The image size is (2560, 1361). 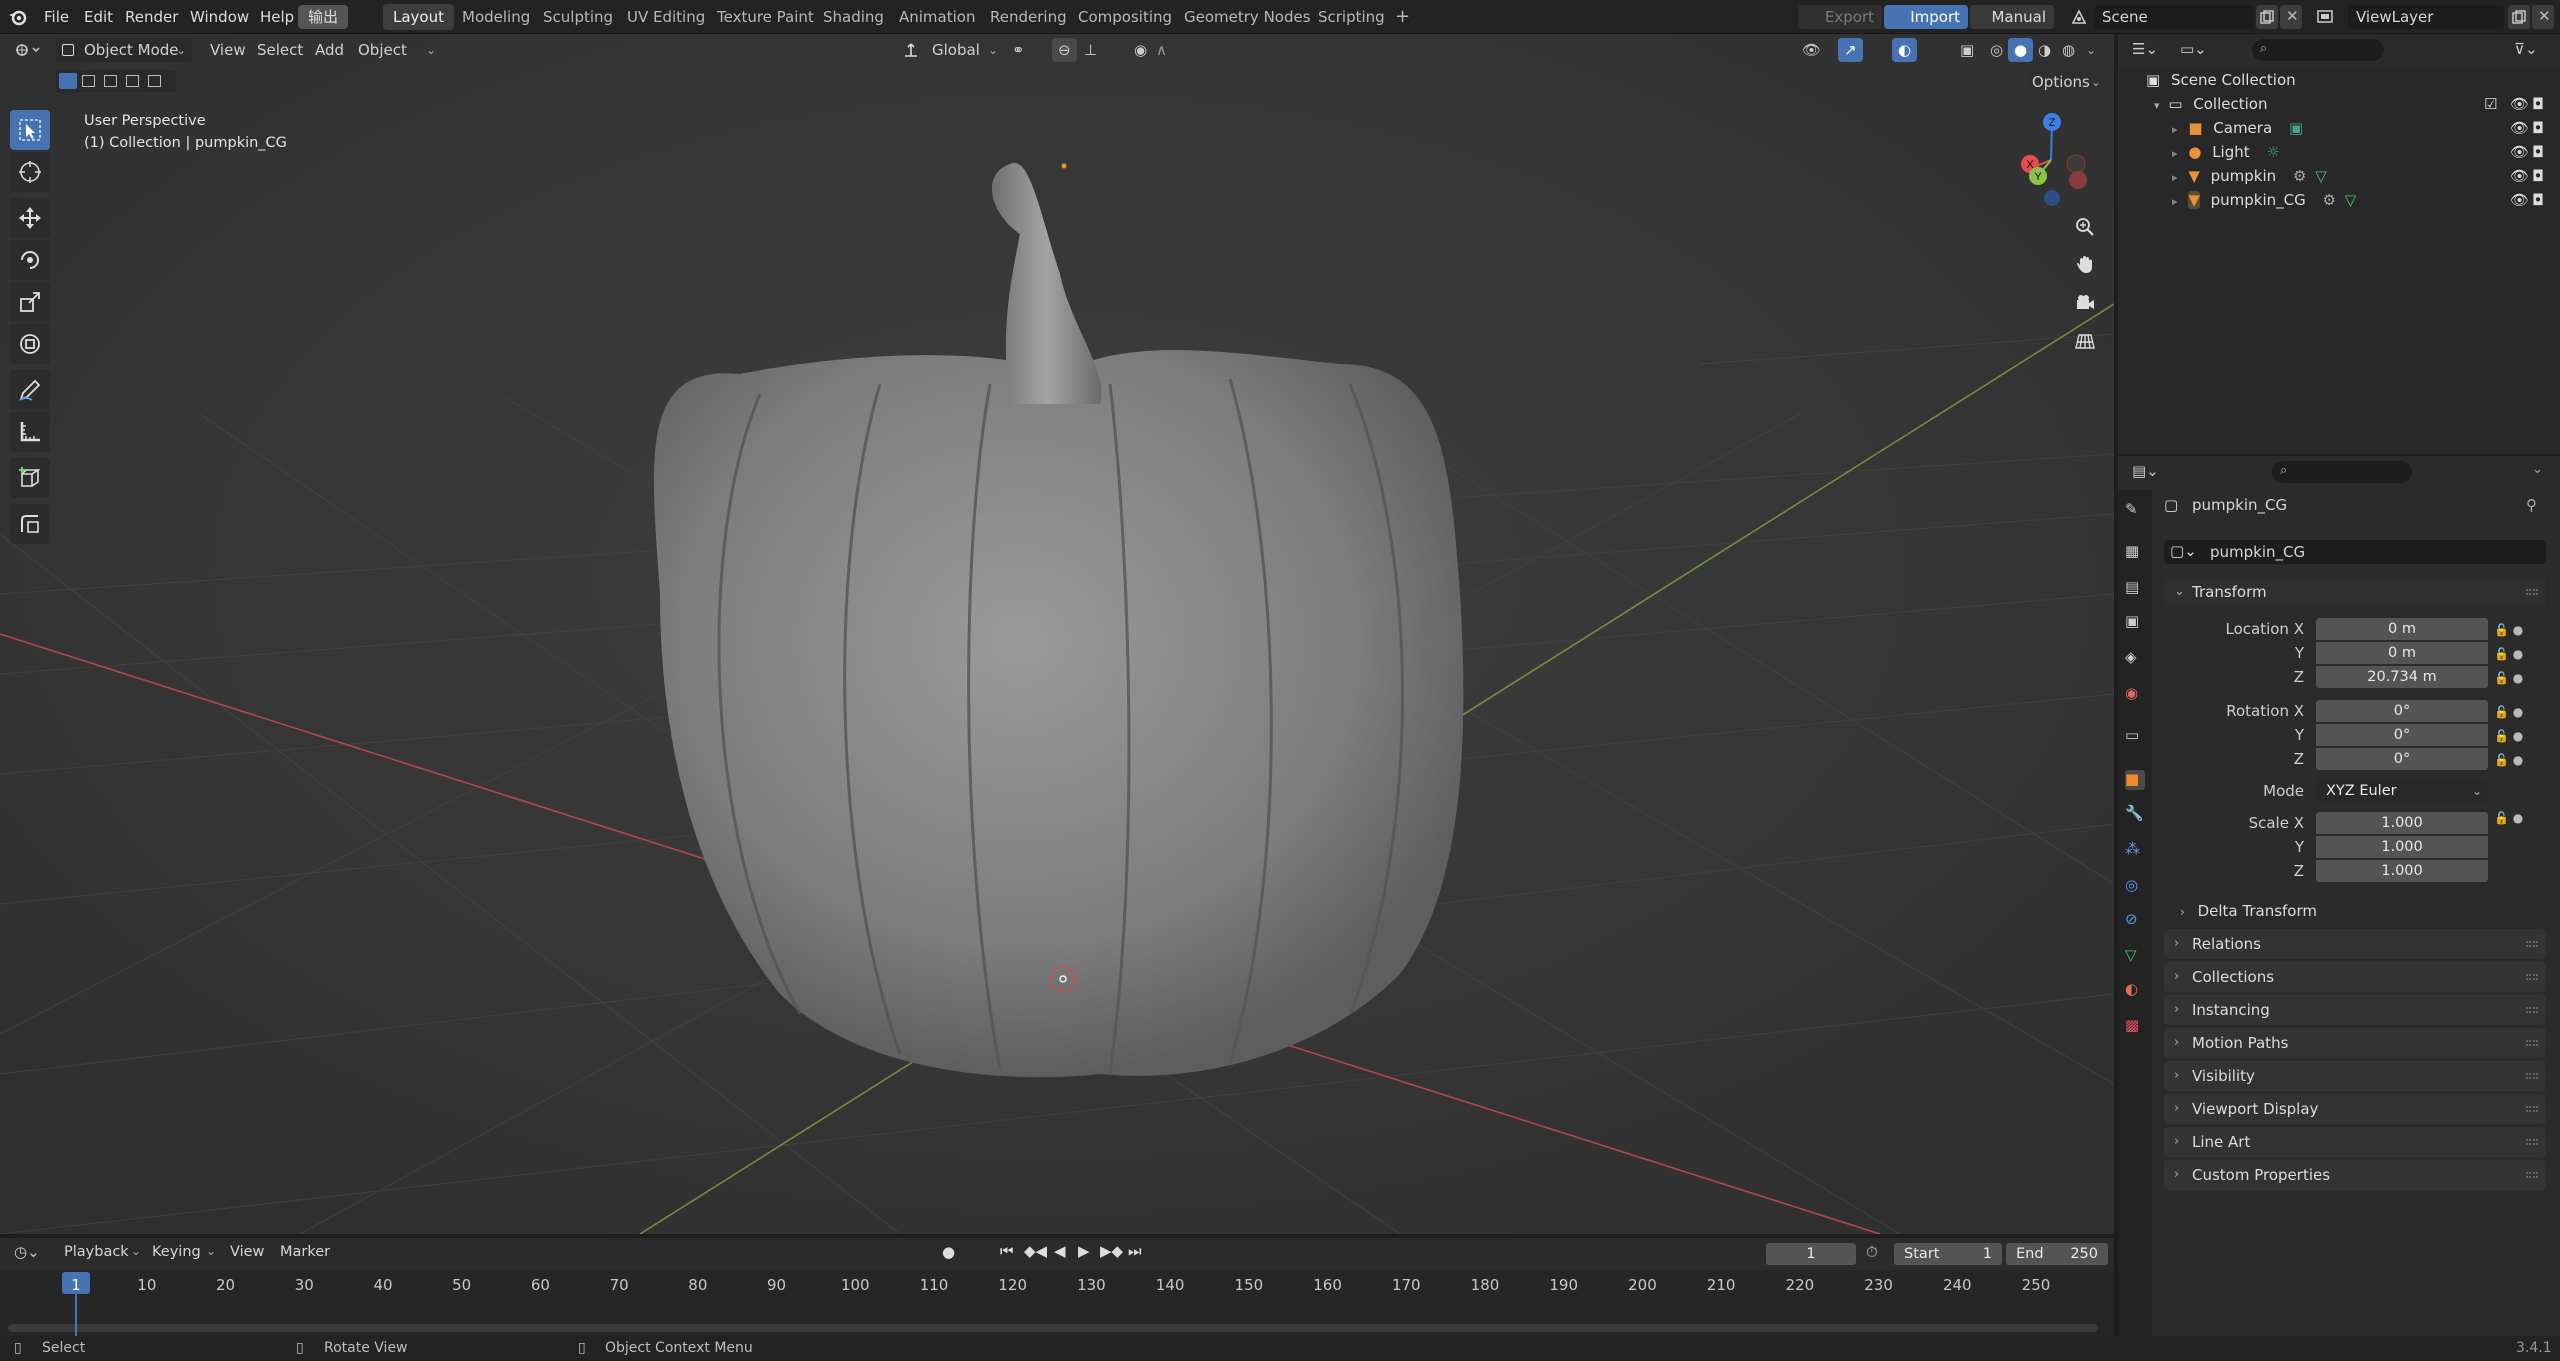 What do you see at coordinates (30, 302) in the screenshot?
I see `scale-tool` at bounding box center [30, 302].